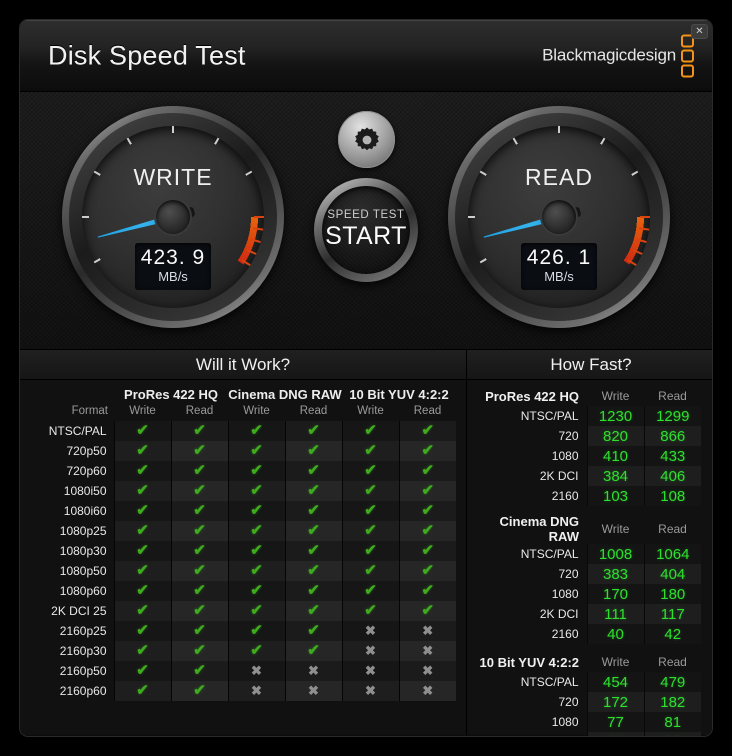 Image resolution: width=732 pixels, height=756 pixels. I want to click on speed-row: 720 383 404, so click(589, 574).